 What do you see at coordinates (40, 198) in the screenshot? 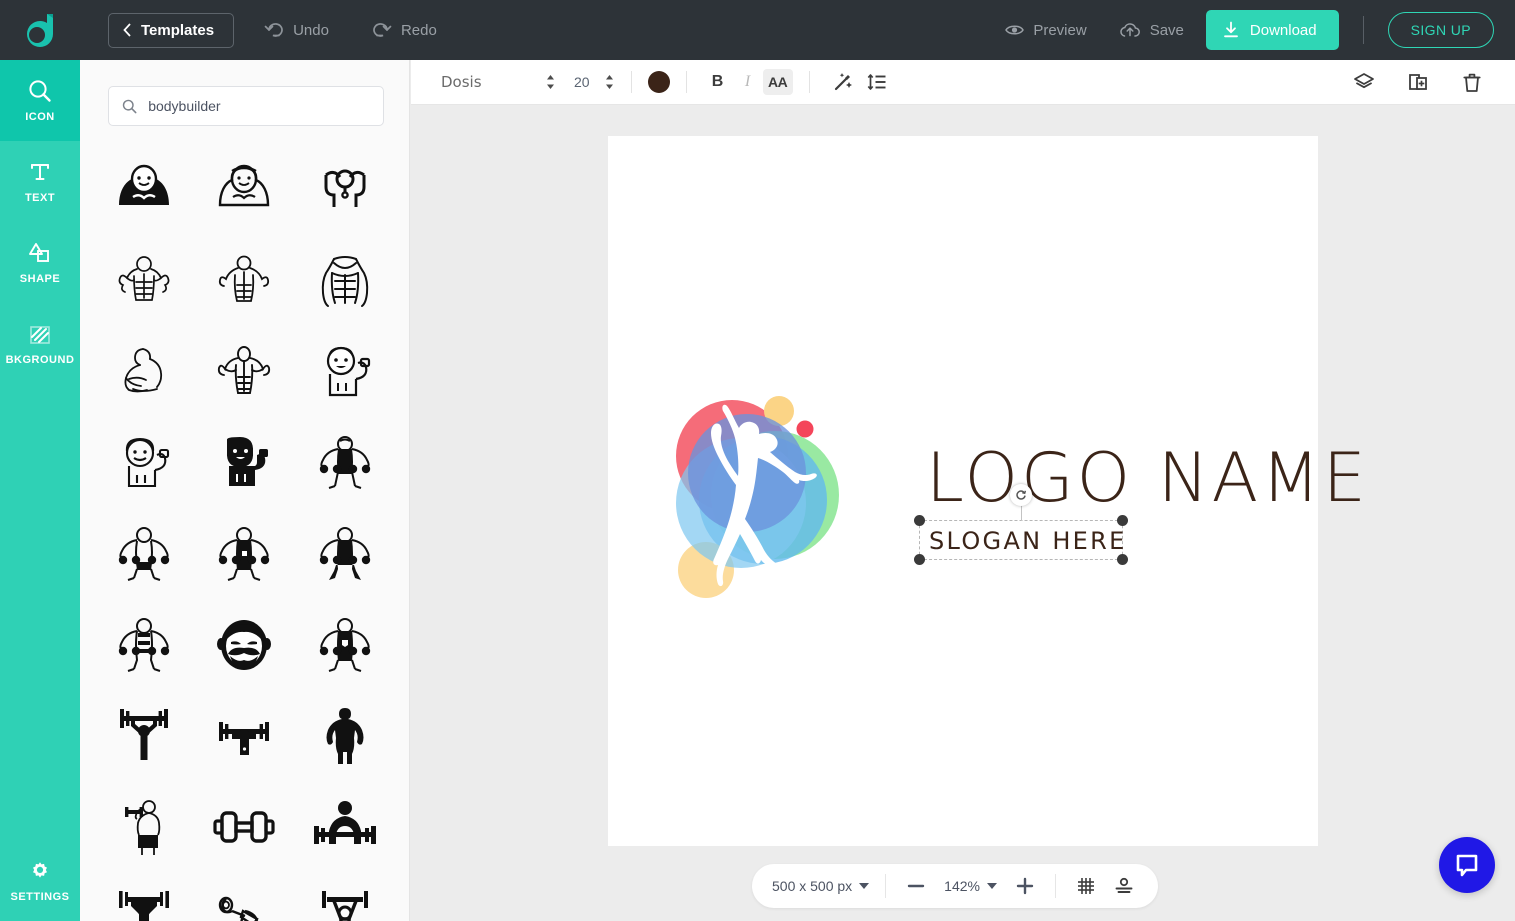
I see `rail-item-text-label: TEXT` at bounding box center [40, 198].